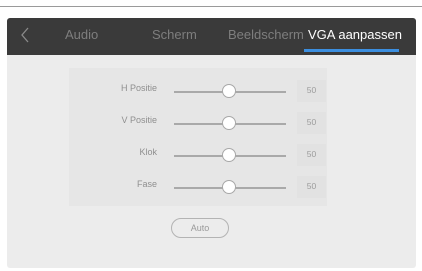 This screenshot has height=271, width=422. I want to click on tab-scherm: Scherm, so click(174, 36).